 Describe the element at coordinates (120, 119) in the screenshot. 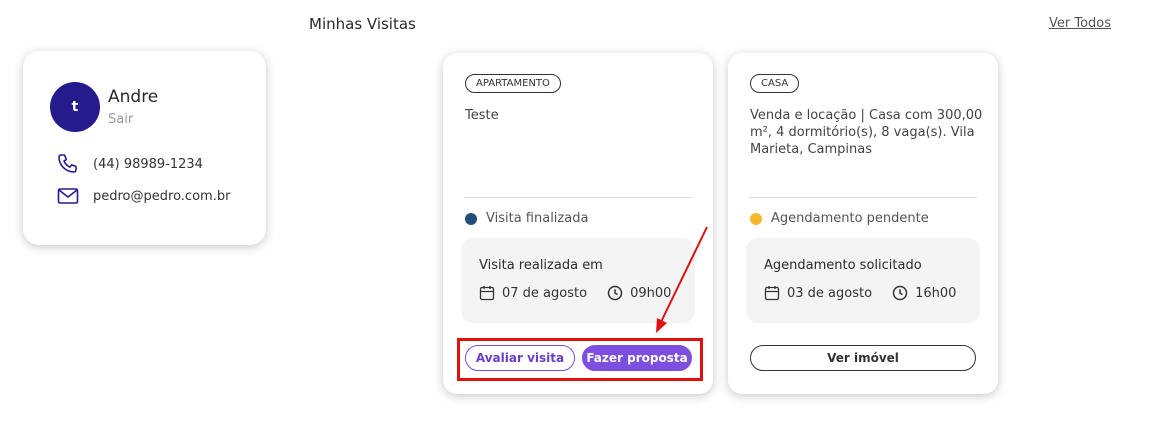

I see `logout-link: Sair` at that location.